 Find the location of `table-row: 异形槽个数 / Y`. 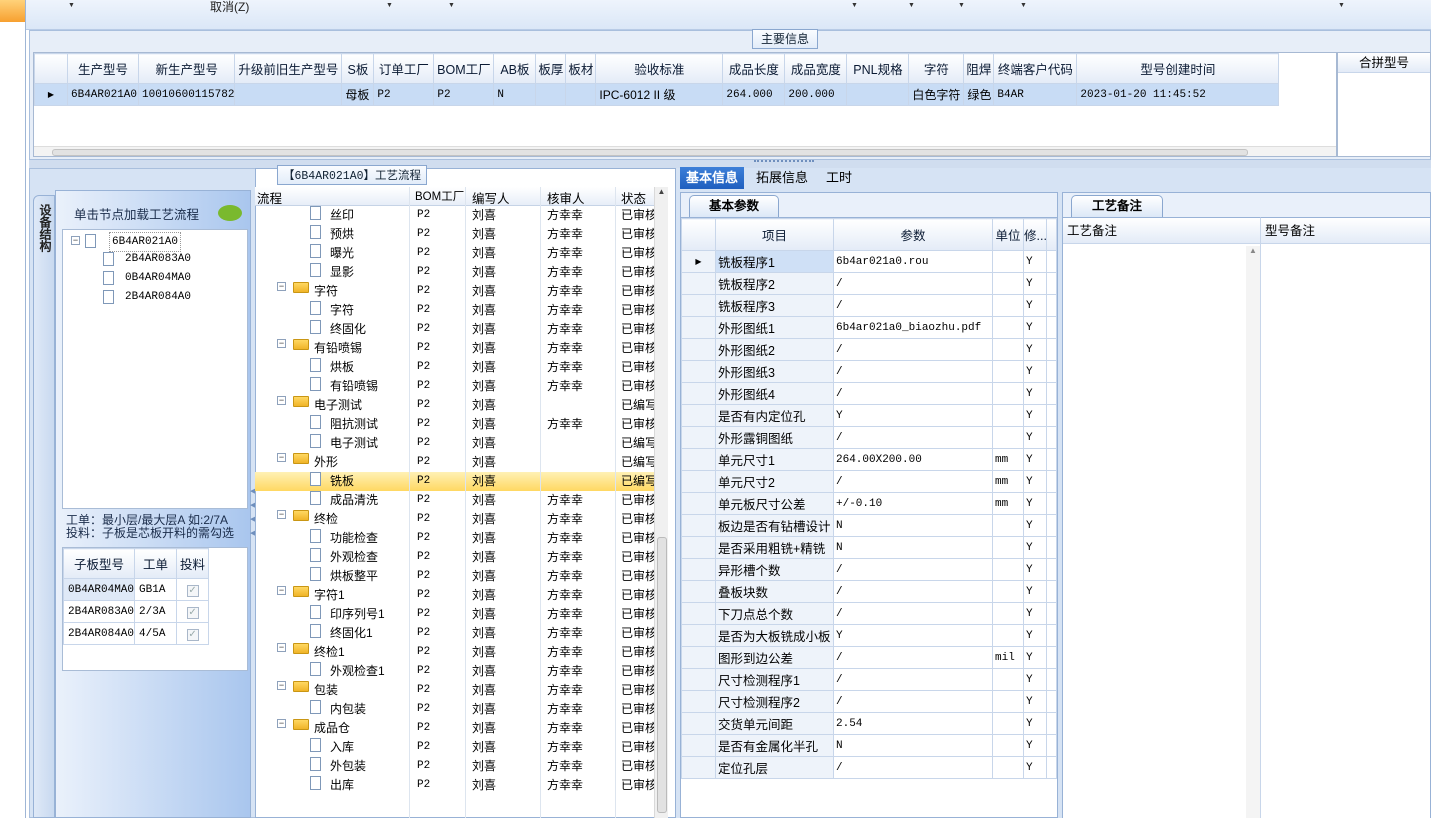

table-row: 异形槽个数 / Y is located at coordinates (869, 569).